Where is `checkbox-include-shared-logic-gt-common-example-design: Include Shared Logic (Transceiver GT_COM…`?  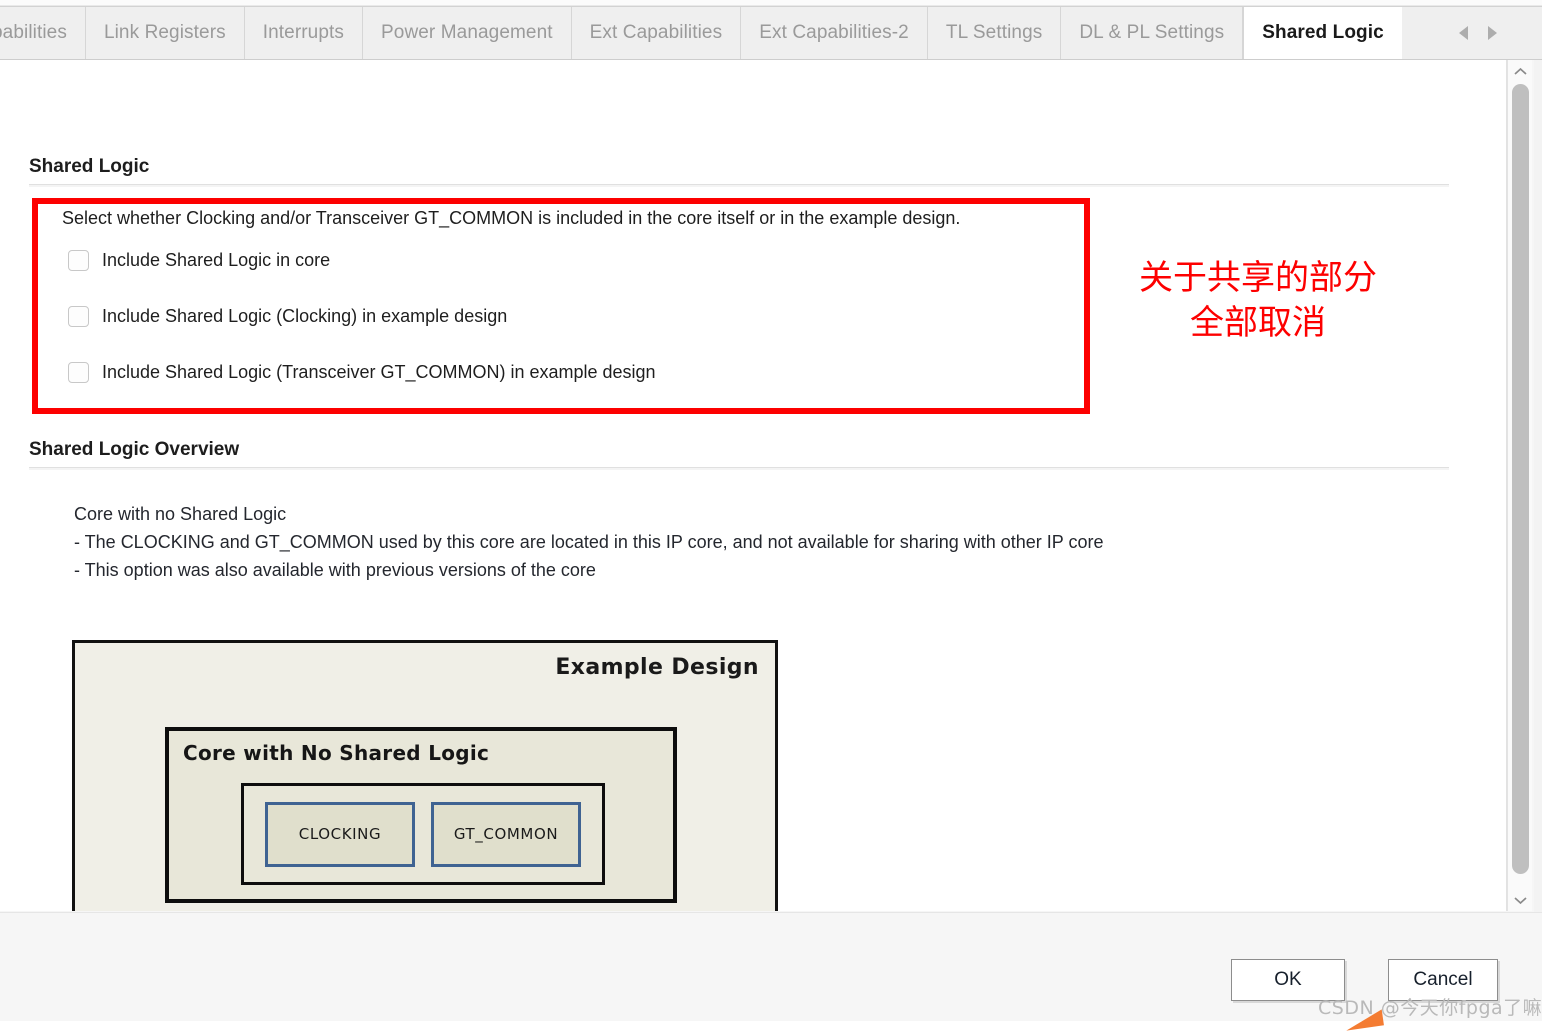
checkbox-include-shared-logic-gt-common-example-design: Include Shared Logic (Transceiver GT_COM… is located at coordinates (362, 372).